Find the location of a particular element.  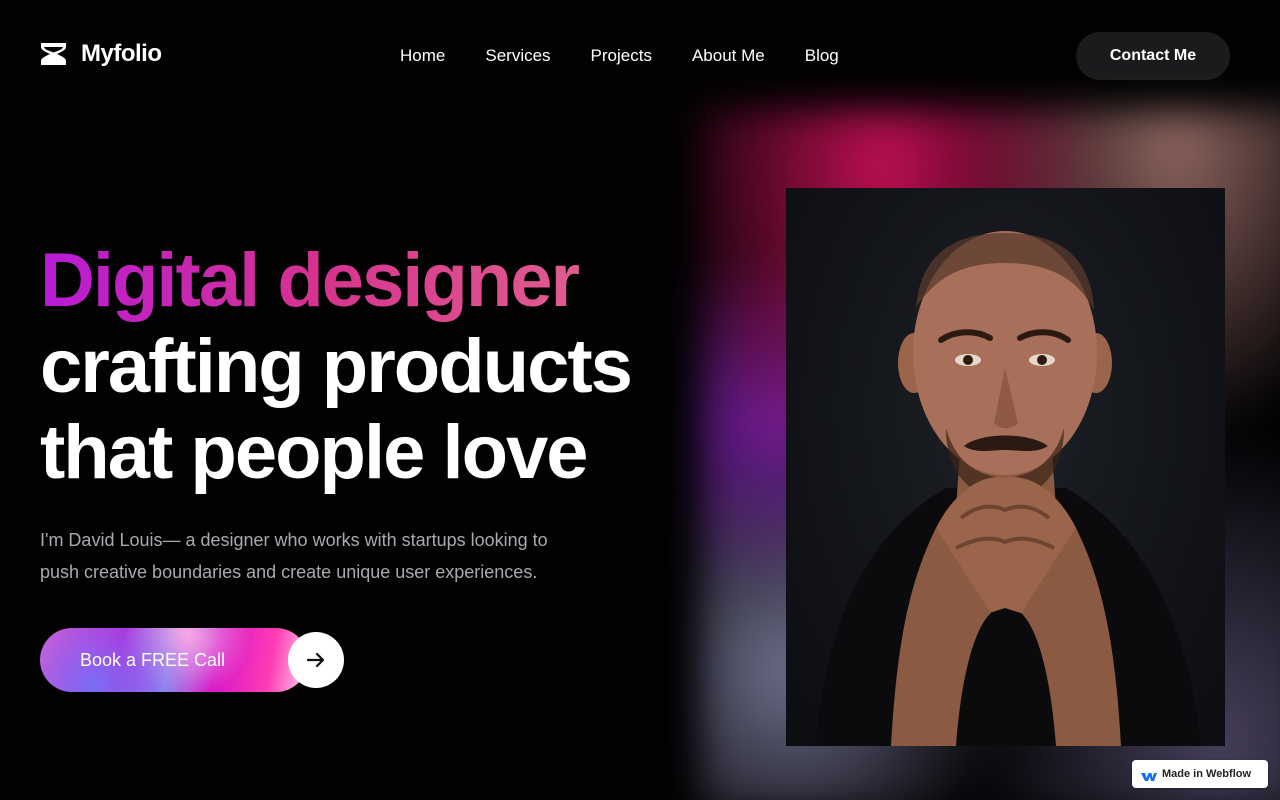

contact-me-button: Contact Me is located at coordinates (1153, 56).